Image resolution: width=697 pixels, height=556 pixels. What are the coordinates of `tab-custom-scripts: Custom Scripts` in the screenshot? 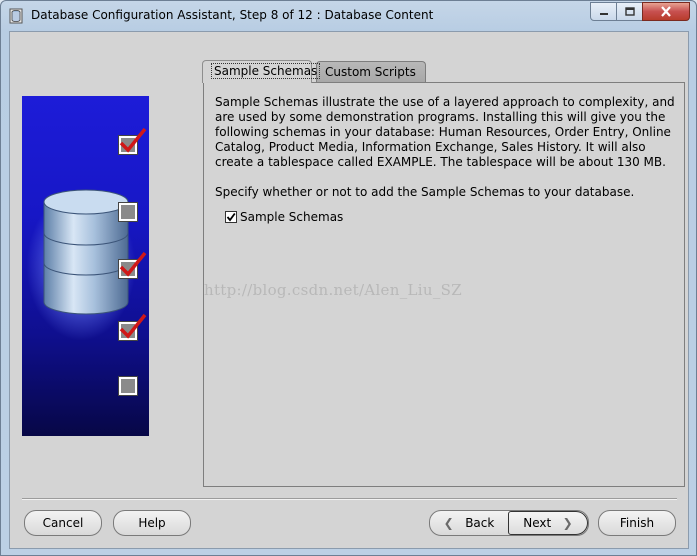 It's located at (371, 71).